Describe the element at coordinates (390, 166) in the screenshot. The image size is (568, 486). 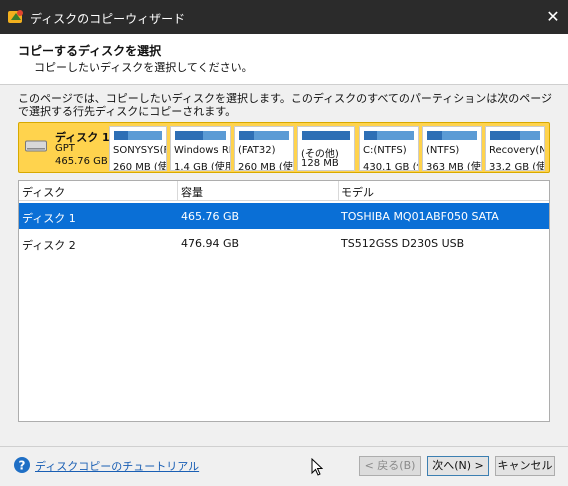
I see `partition-size: 430.1 GB (使用済み)` at that location.